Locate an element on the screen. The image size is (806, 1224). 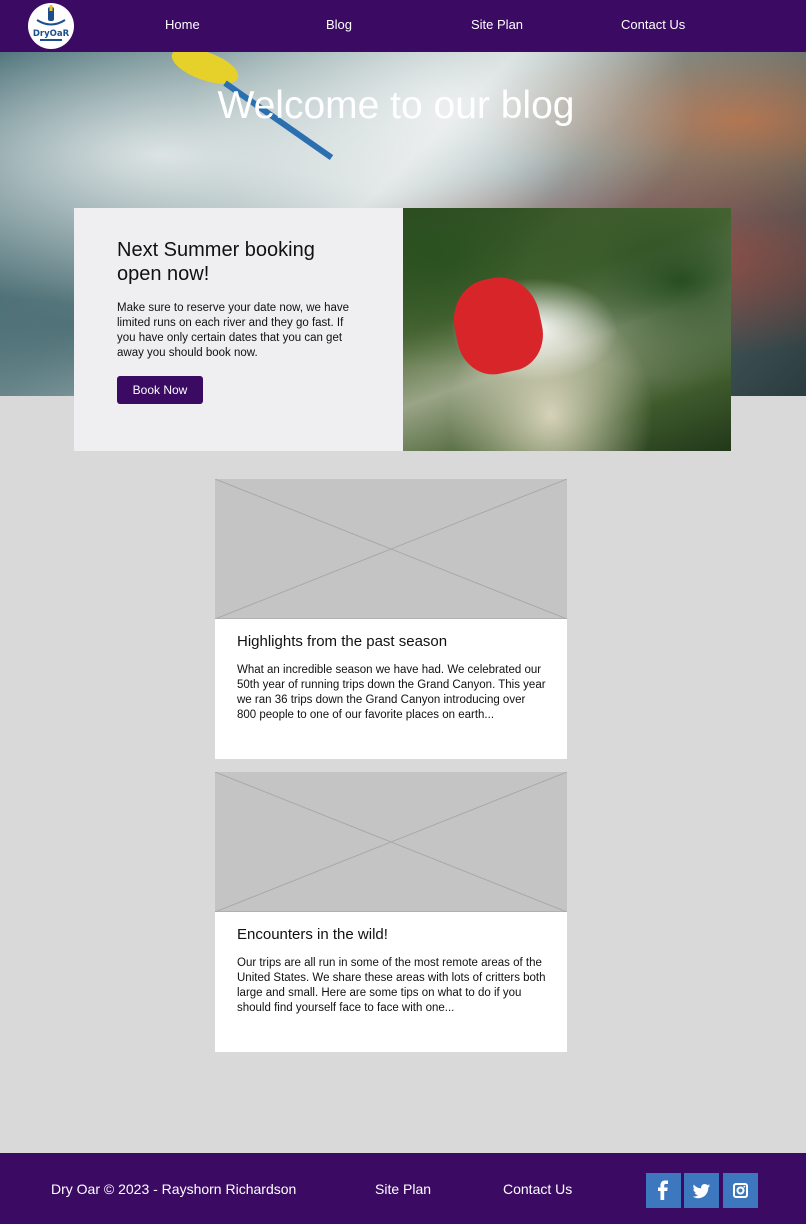
post-title: Encounters in the wild! is located at coordinates (392, 935).